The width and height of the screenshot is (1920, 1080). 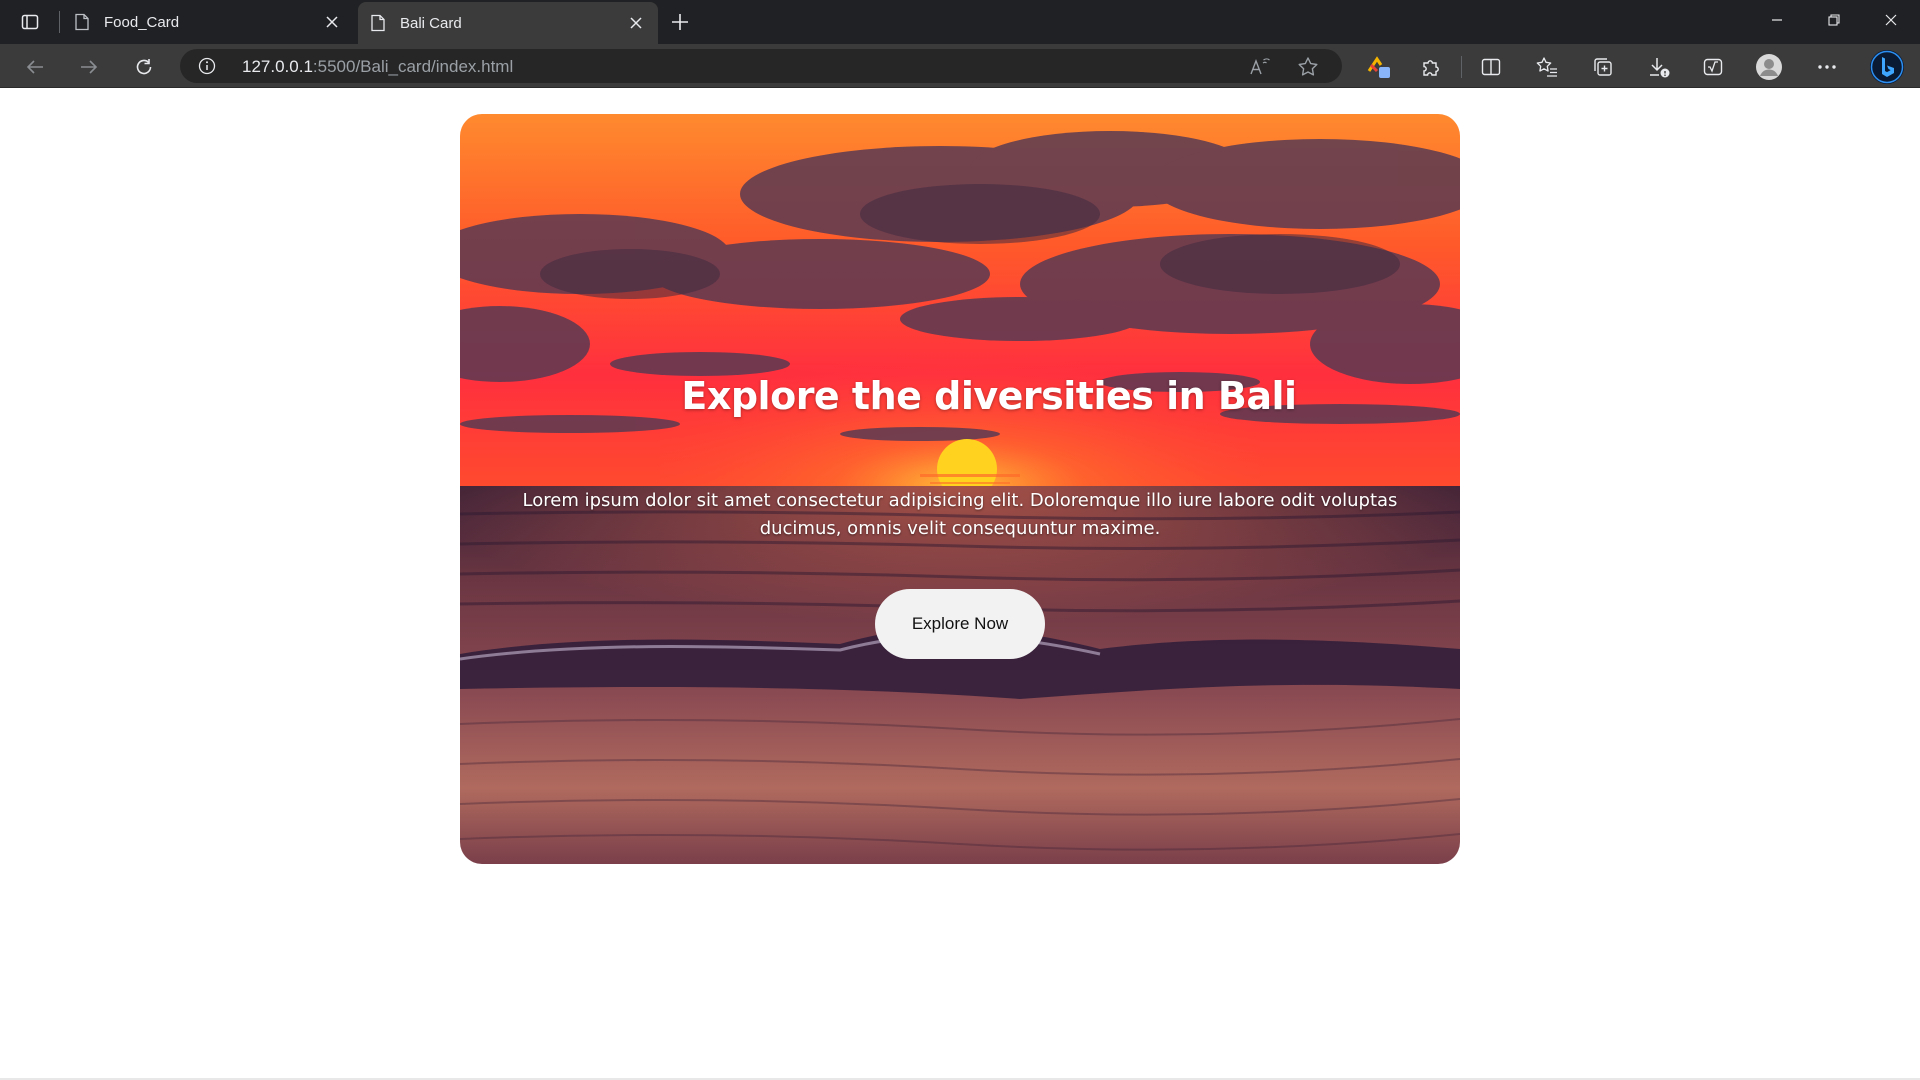 I want to click on download-icon, so click(x=1660, y=68).